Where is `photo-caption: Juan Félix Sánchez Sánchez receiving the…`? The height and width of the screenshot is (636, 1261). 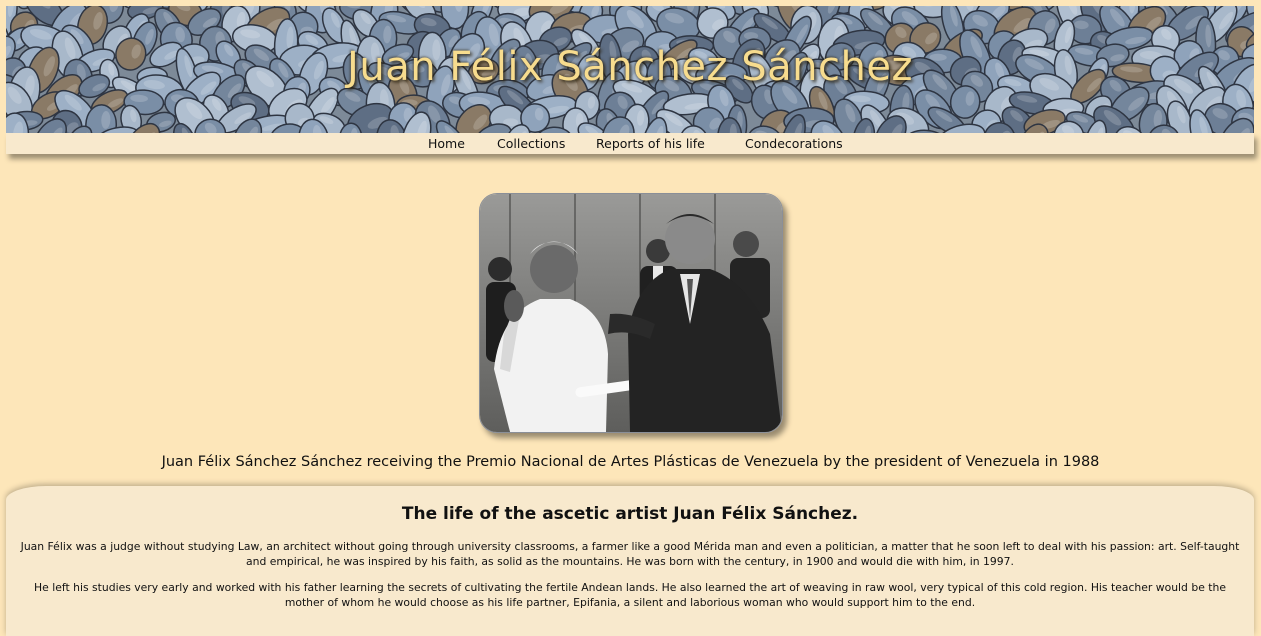
photo-caption: Juan Félix Sánchez Sánchez receiving the… is located at coordinates (630, 462).